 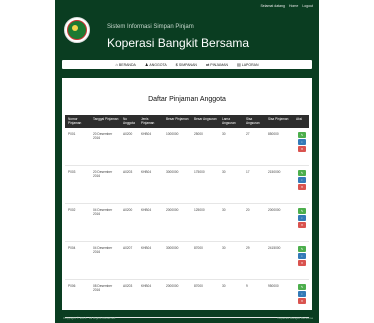 I want to click on page-title: Daftar Pinjaman Anggota, so click(x=187, y=99).